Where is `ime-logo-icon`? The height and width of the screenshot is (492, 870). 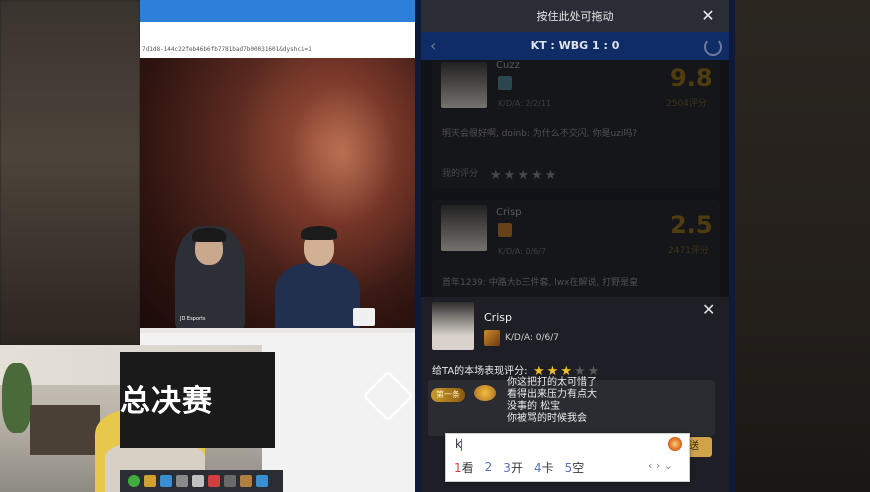 ime-logo-icon is located at coordinates (675, 444).